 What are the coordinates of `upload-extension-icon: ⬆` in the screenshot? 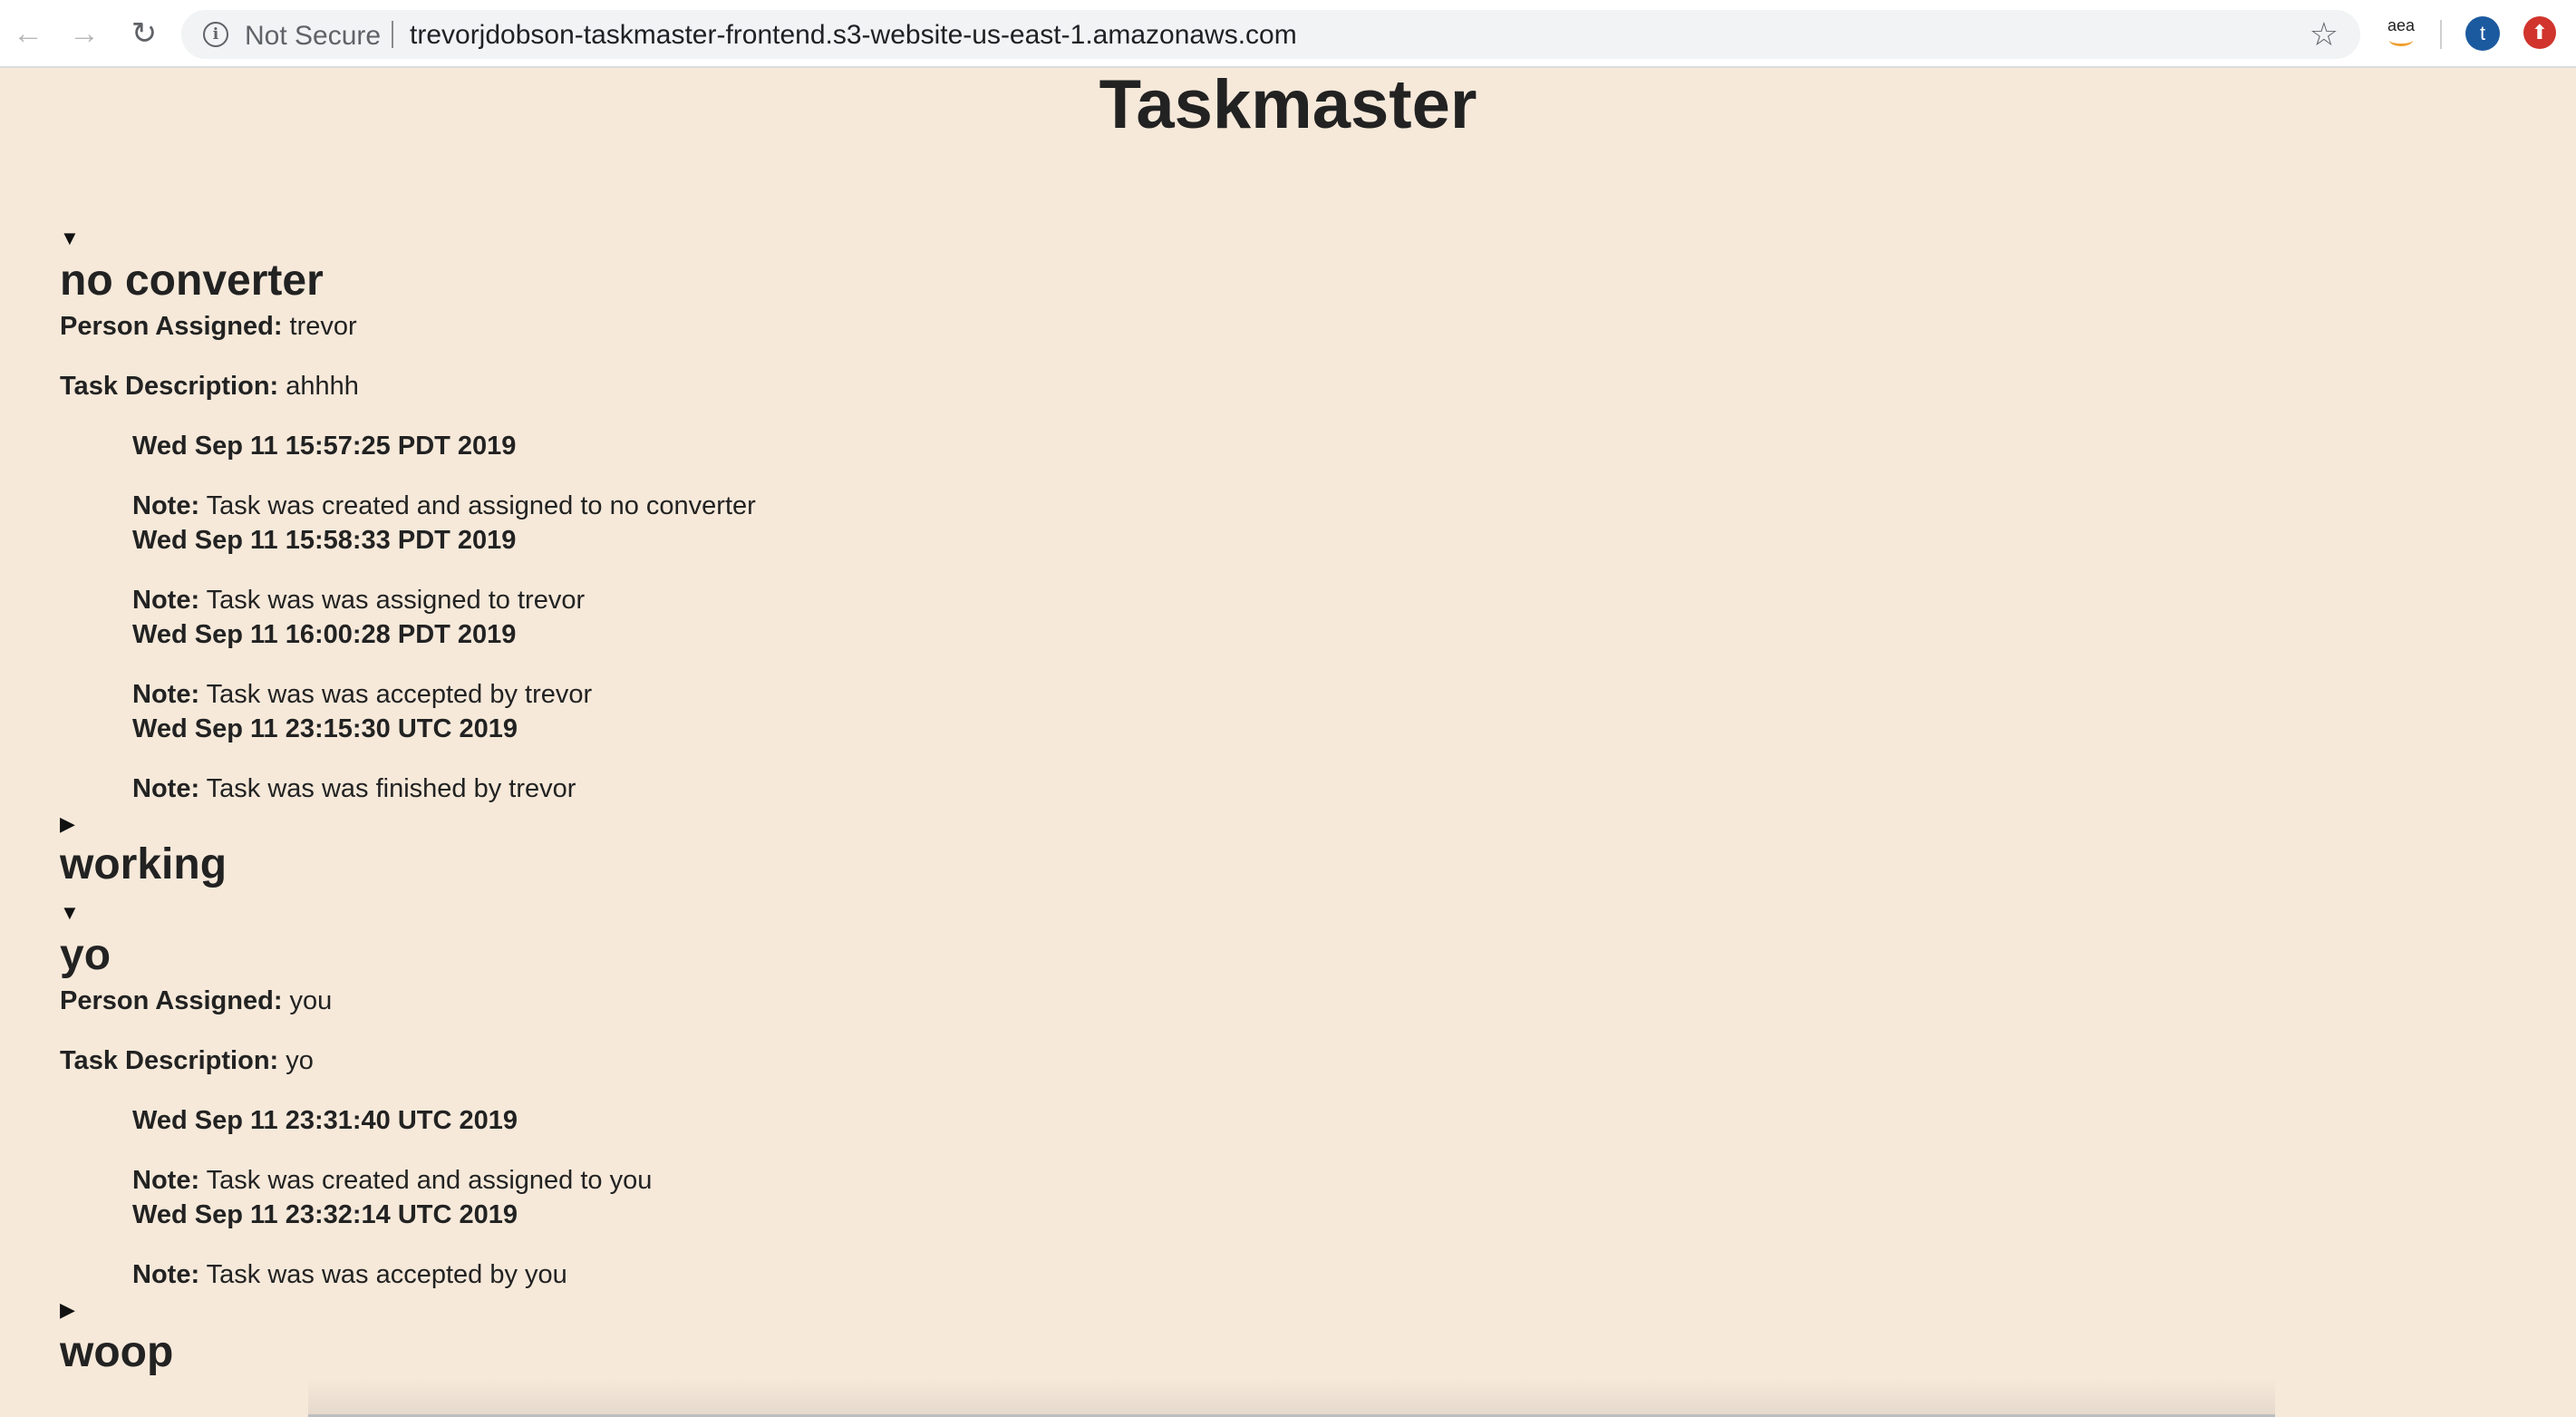 It's located at (2539, 32).